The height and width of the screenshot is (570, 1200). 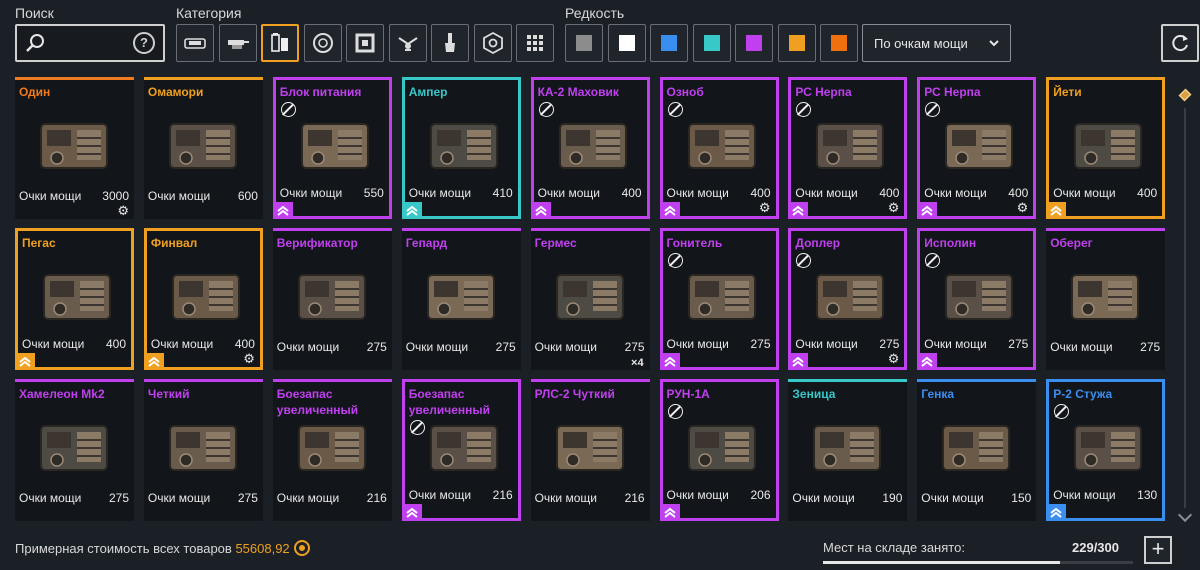 What do you see at coordinates (74, 450) in the screenshot?
I see `item-card: Хамелеон Mk2 Очки мощи 275` at bounding box center [74, 450].